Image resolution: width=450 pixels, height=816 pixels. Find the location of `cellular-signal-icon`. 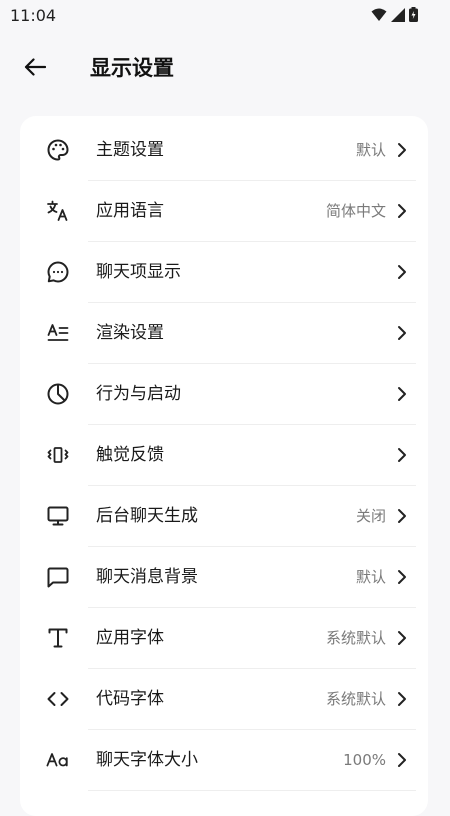

cellular-signal-icon is located at coordinates (398, 14).